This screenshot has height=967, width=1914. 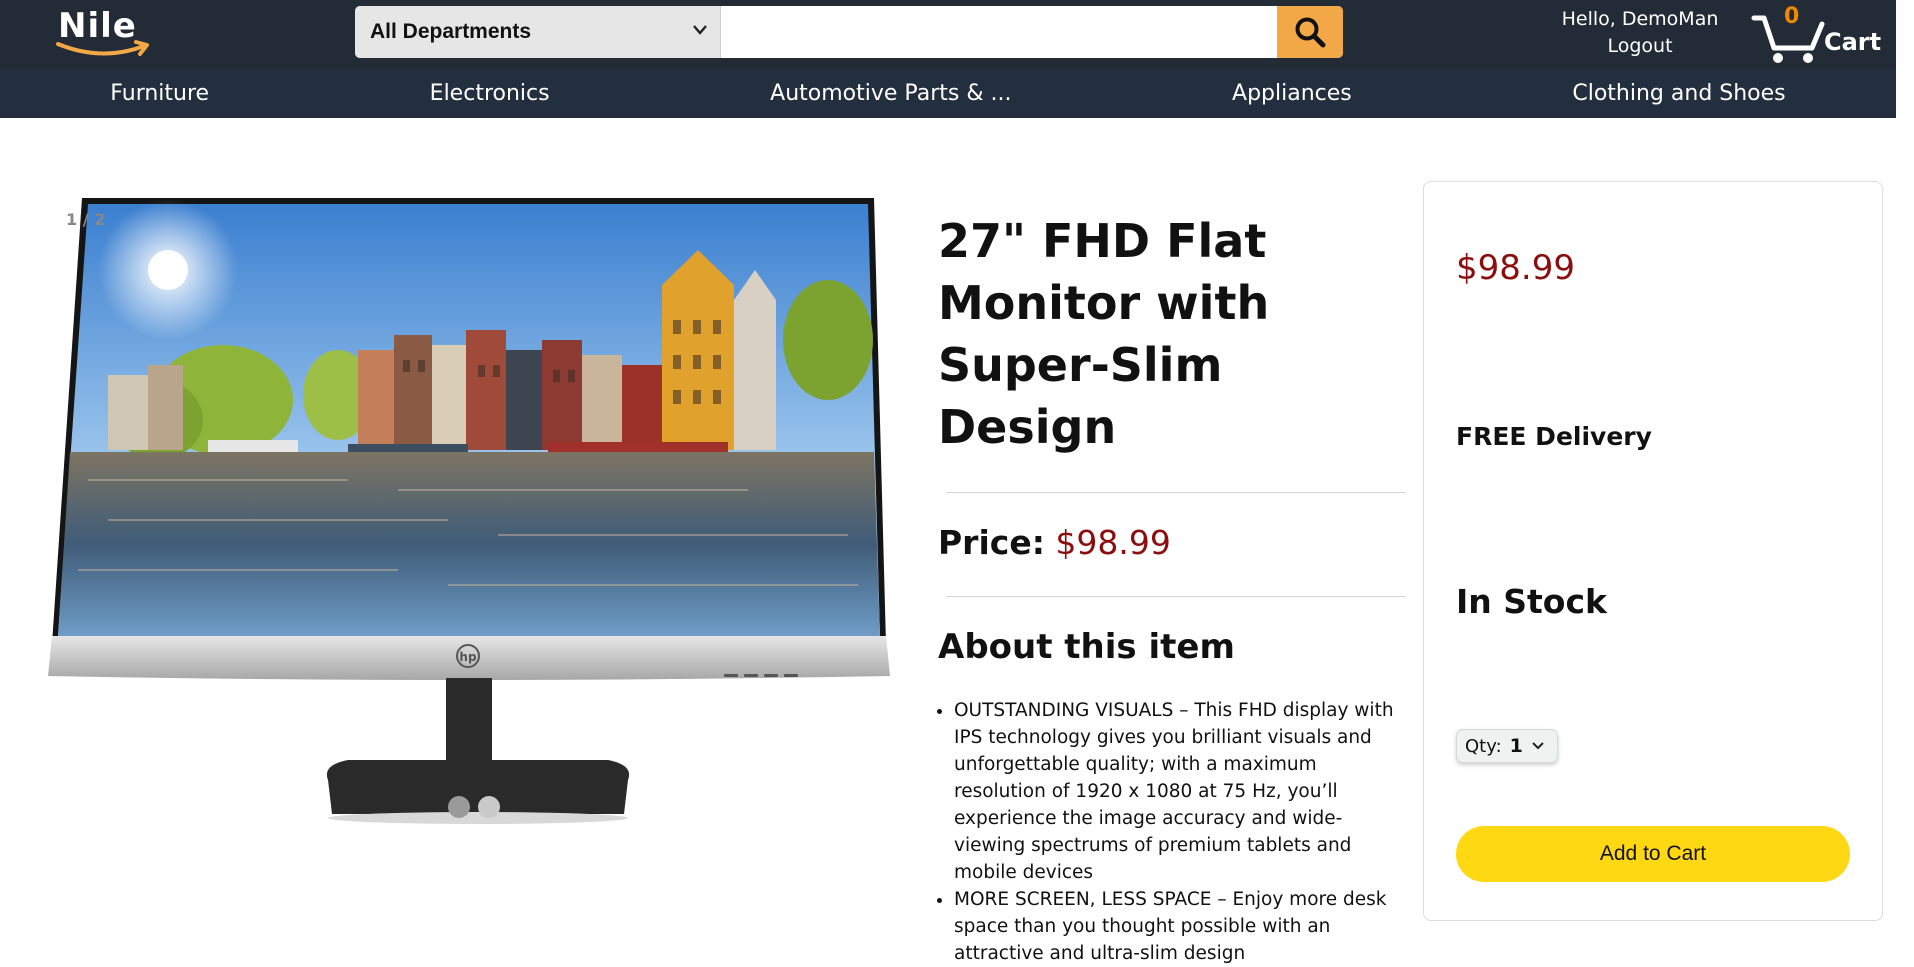 I want to click on about-heading: About this item, so click(x=1086, y=647).